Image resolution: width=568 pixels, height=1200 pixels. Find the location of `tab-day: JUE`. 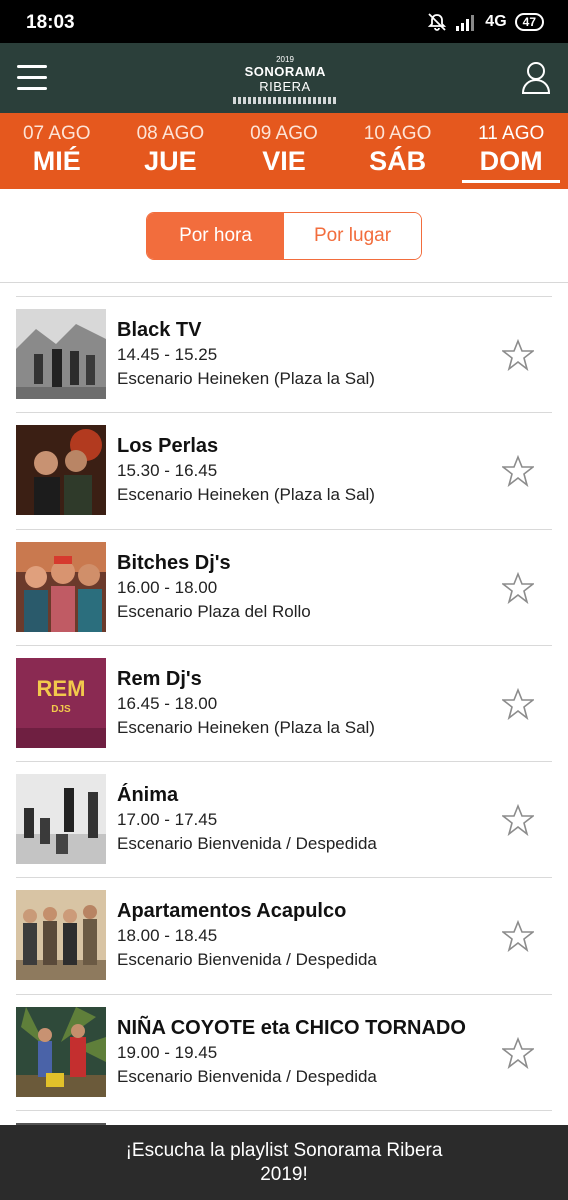

tab-day: JUE is located at coordinates (170, 161).